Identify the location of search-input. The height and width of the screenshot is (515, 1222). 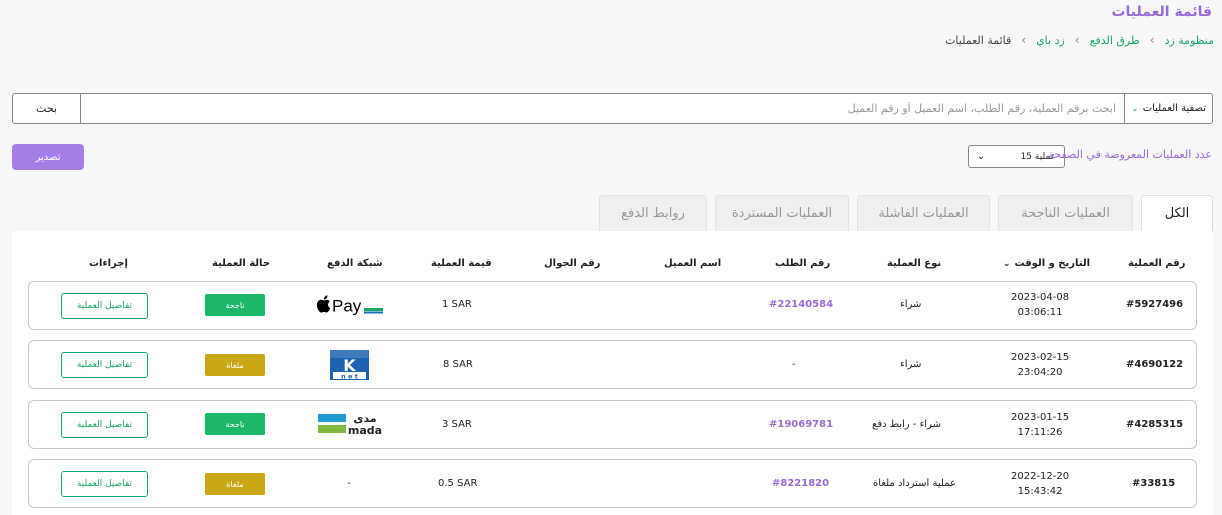
(602, 108).